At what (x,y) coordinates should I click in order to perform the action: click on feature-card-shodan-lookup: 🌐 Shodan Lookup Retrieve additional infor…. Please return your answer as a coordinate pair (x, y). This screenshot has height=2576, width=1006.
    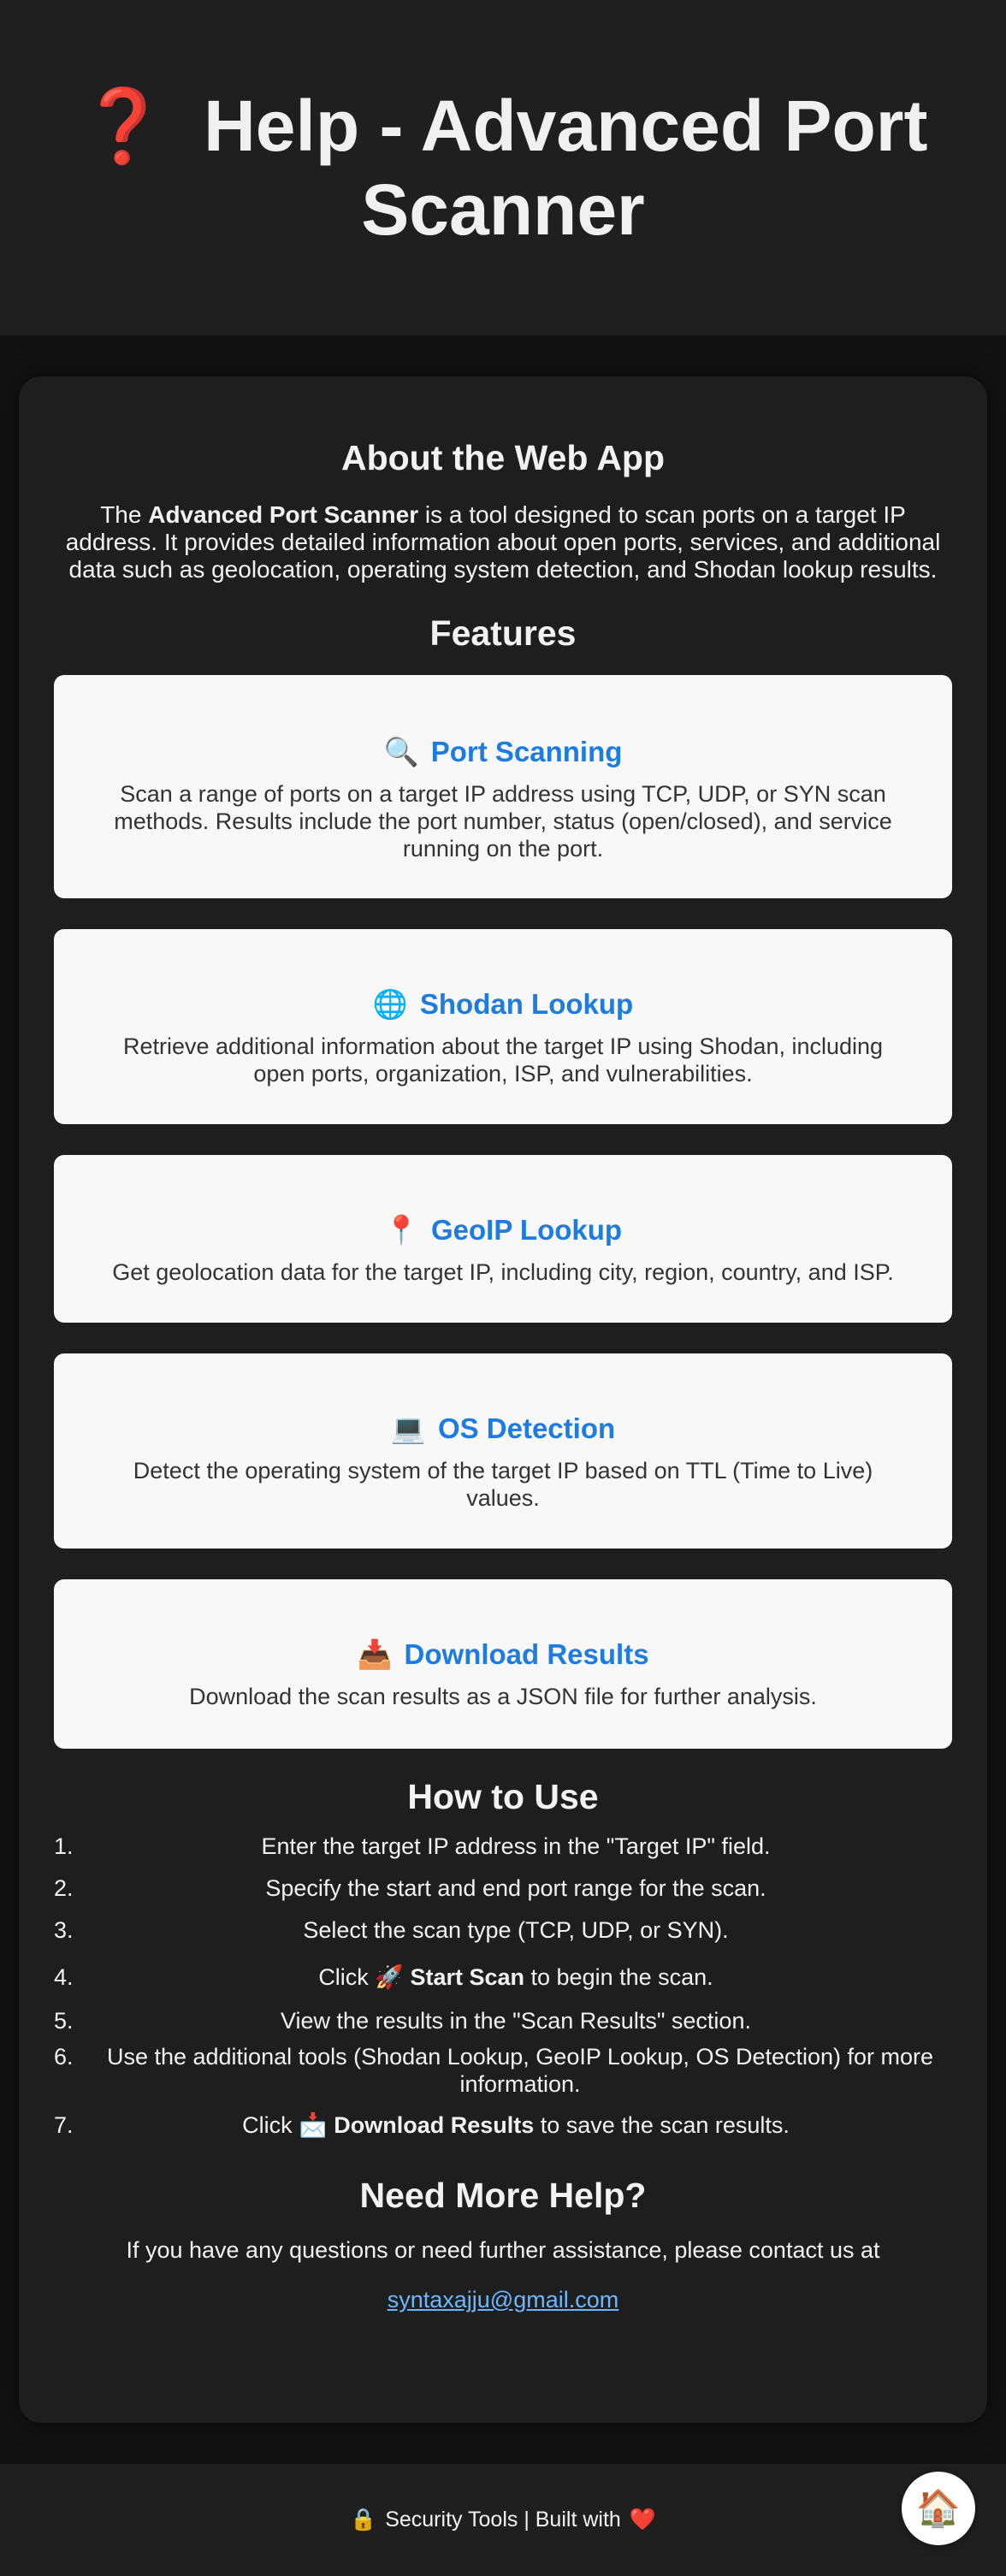
    Looking at the image, I should click on (503, 1026).